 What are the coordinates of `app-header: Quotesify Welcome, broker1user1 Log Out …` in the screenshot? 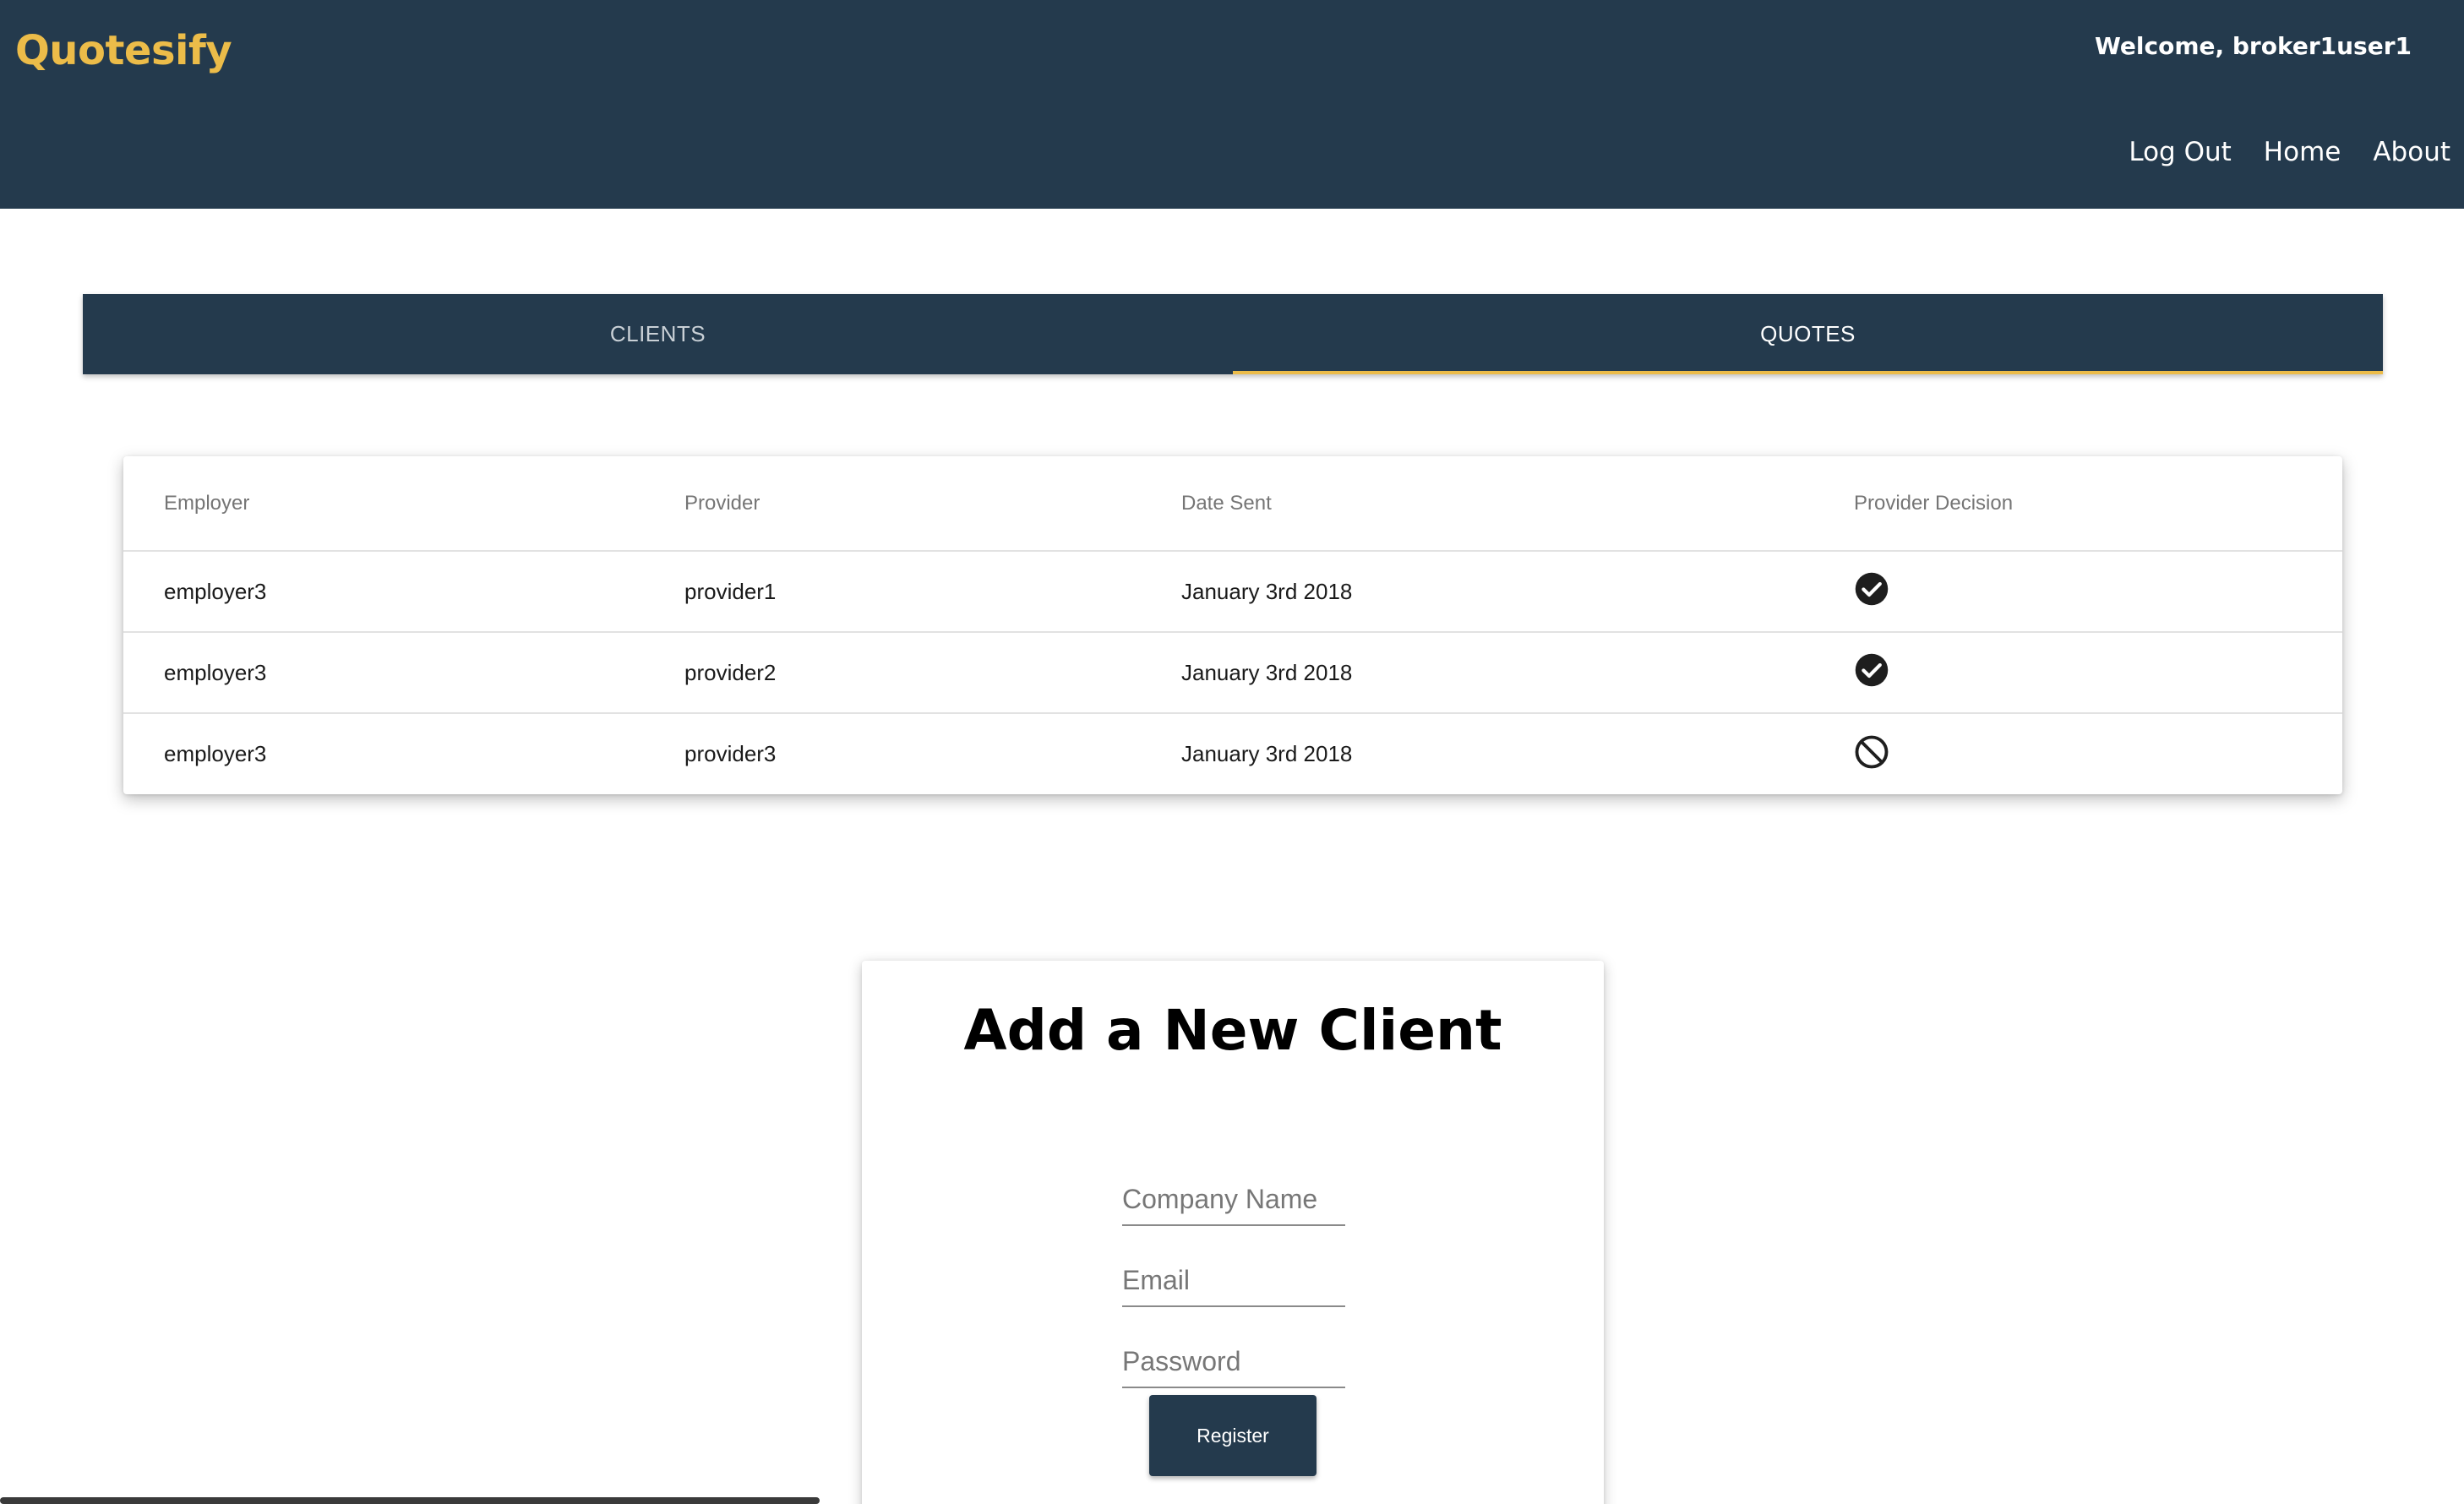 It's located at (1232, 105).